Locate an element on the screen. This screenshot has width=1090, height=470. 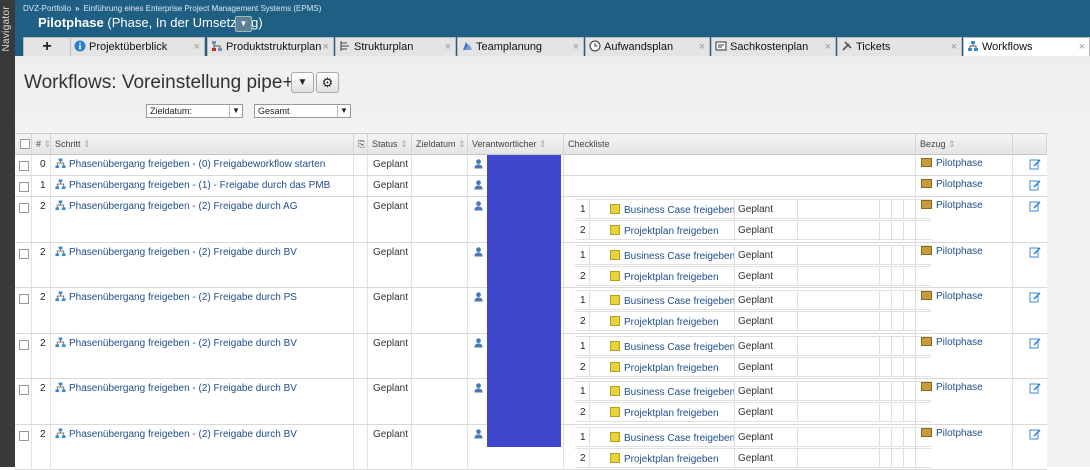
tab-sachkostenplan: Sachkostenplan× is located at coordinates (773, 46).